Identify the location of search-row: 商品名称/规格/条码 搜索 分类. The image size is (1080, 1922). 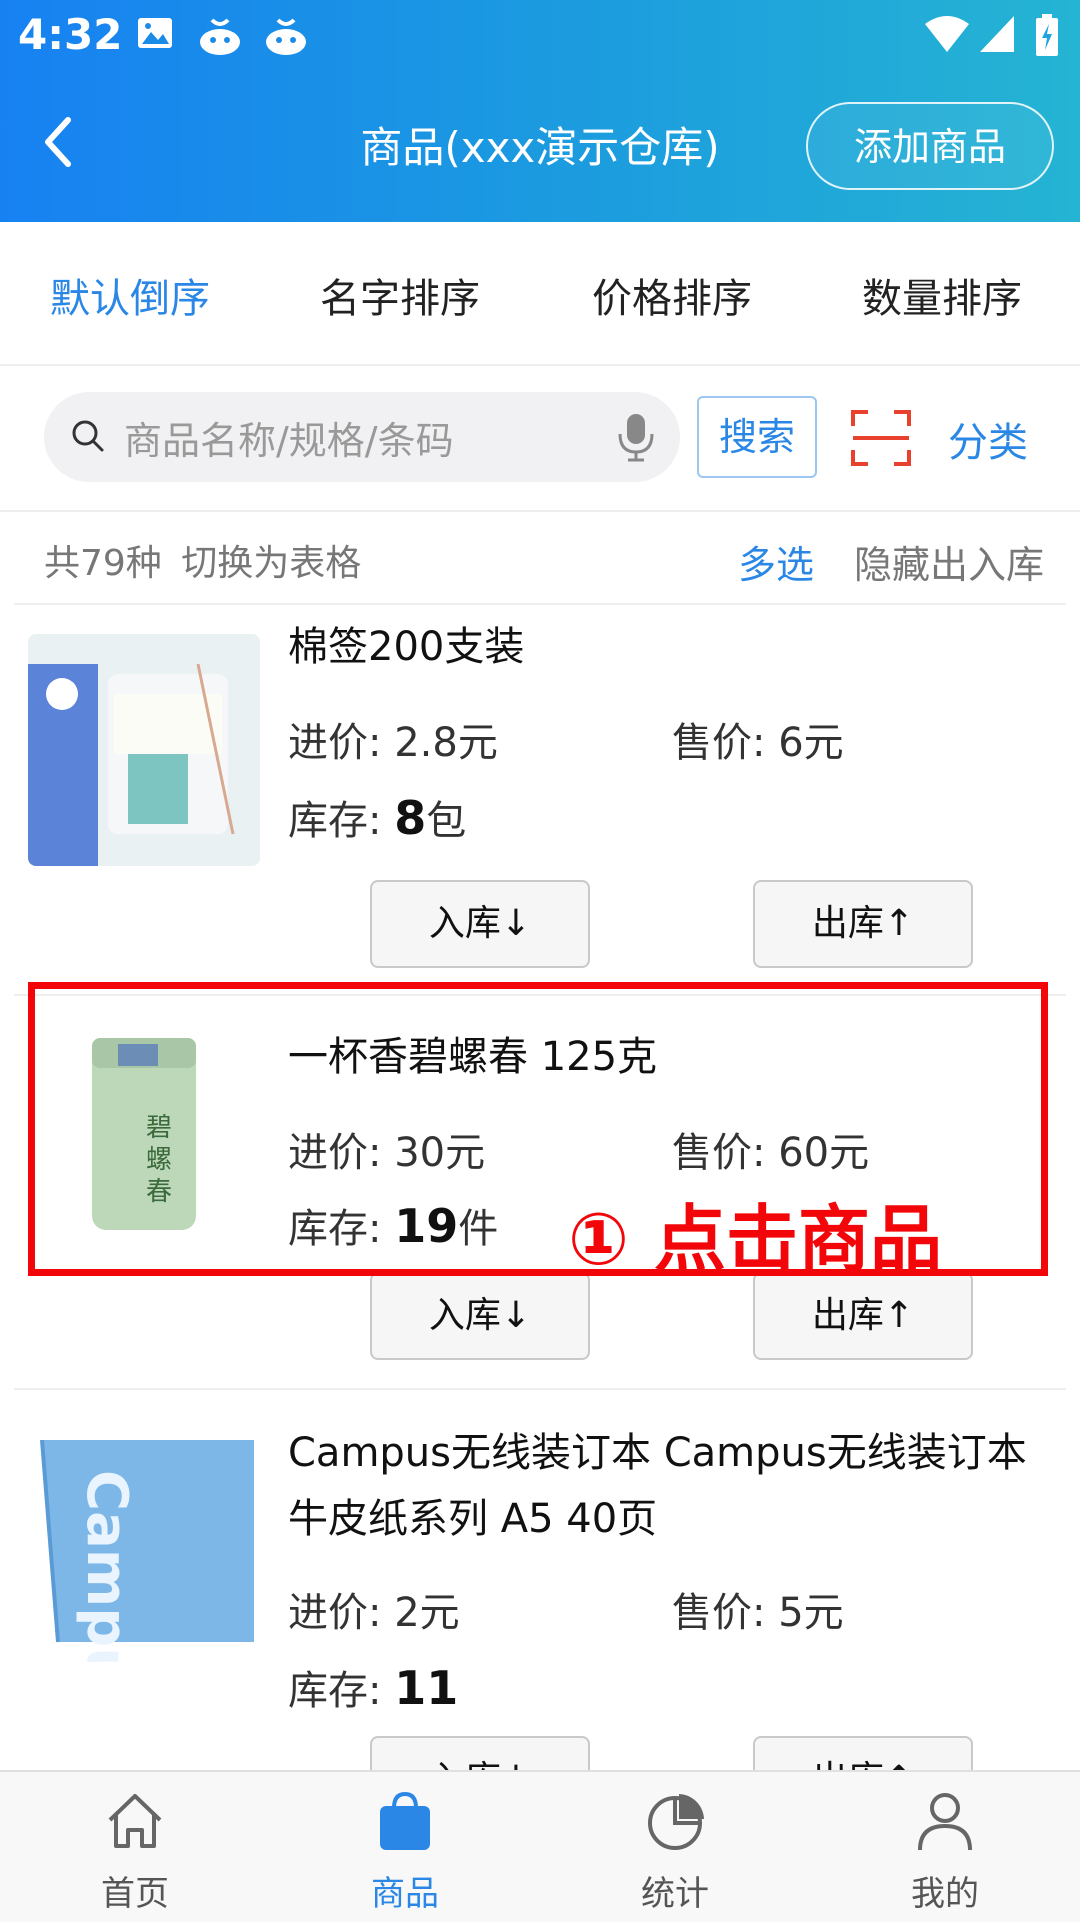
(540, 439).